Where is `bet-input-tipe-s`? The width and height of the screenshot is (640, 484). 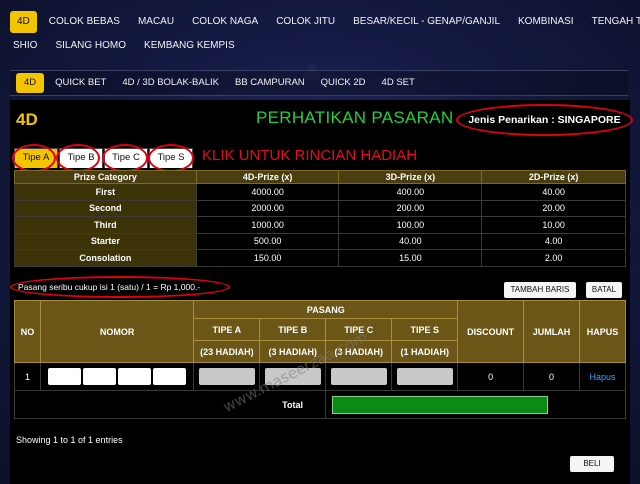
bet-input-tipe-s is located at coordinates (424, 376).